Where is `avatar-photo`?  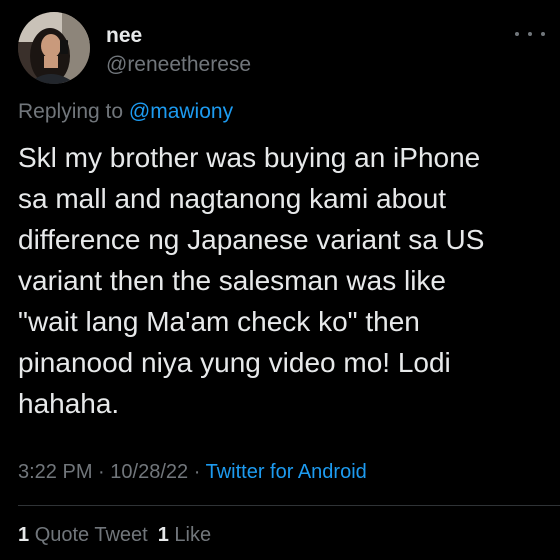
avatar-photo is located at coordinates (54, 48).